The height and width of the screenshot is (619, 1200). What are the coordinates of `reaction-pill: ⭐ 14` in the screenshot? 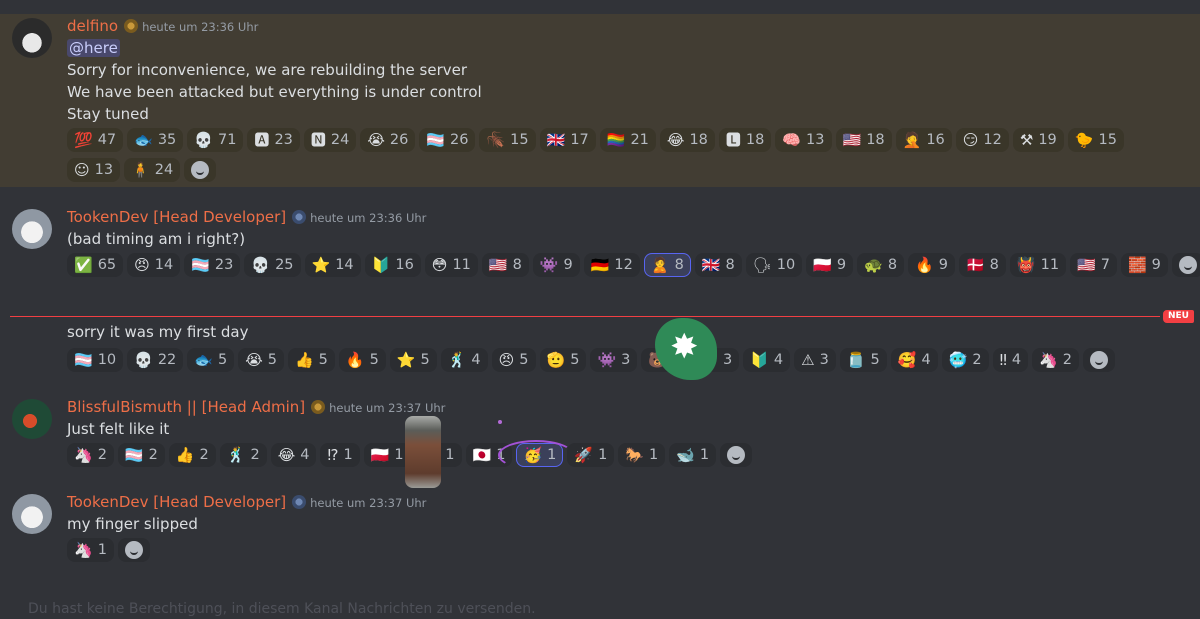 It's located at (332, 265).